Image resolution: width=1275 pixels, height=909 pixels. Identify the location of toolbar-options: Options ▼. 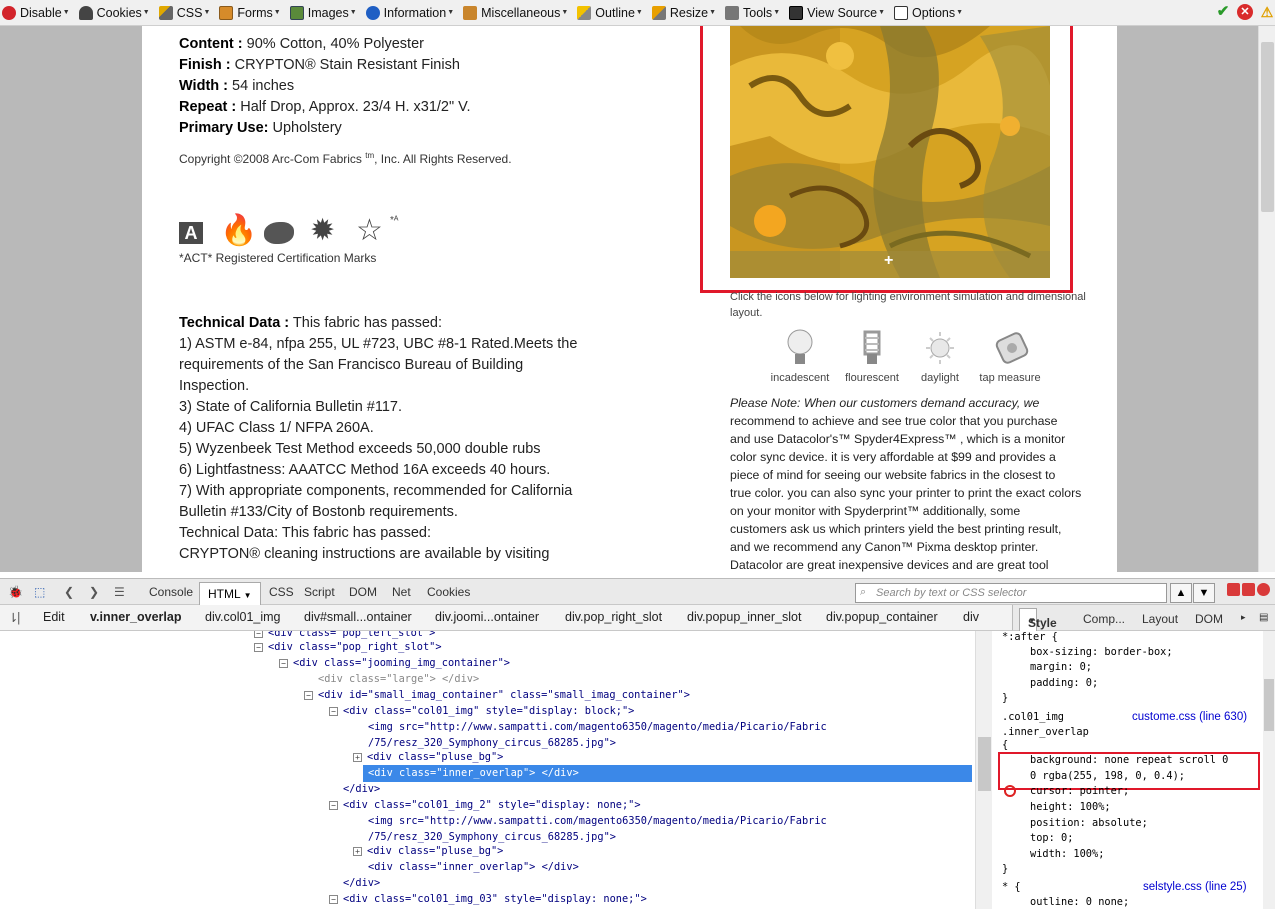
(929, 13).